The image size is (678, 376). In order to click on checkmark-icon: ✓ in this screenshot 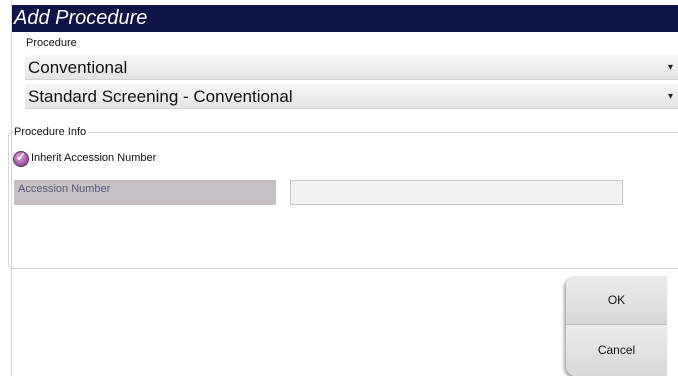, I will do `click(21, 157)`.